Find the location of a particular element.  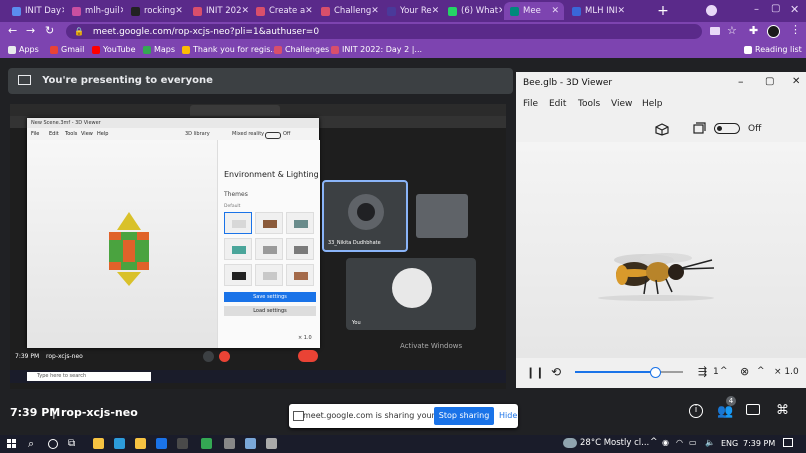

people-icon: 👥 is located at coordinates (725, 411).